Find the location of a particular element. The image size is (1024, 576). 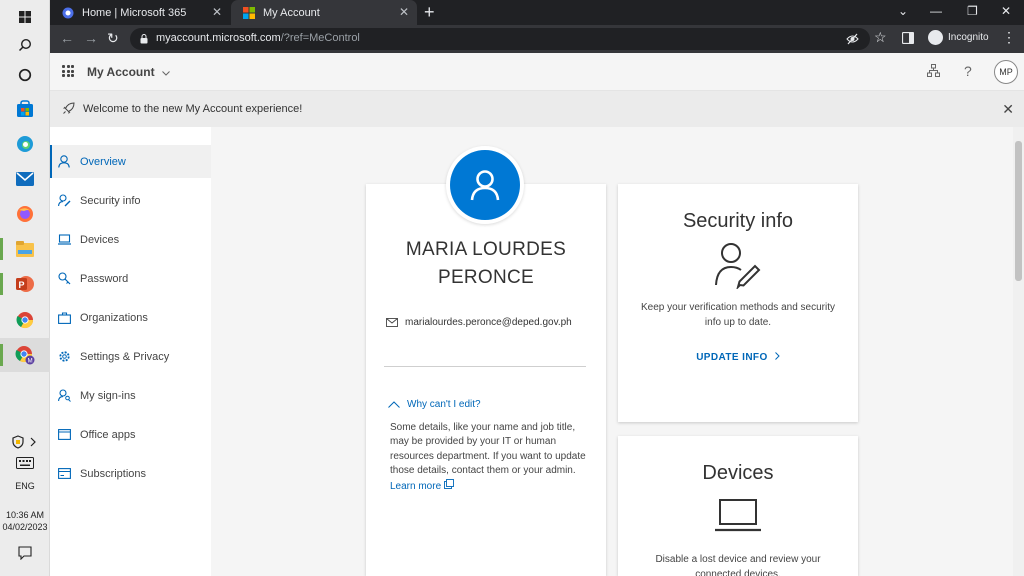

sidebar-item-label: Devices is located at coordinates (100, 239).